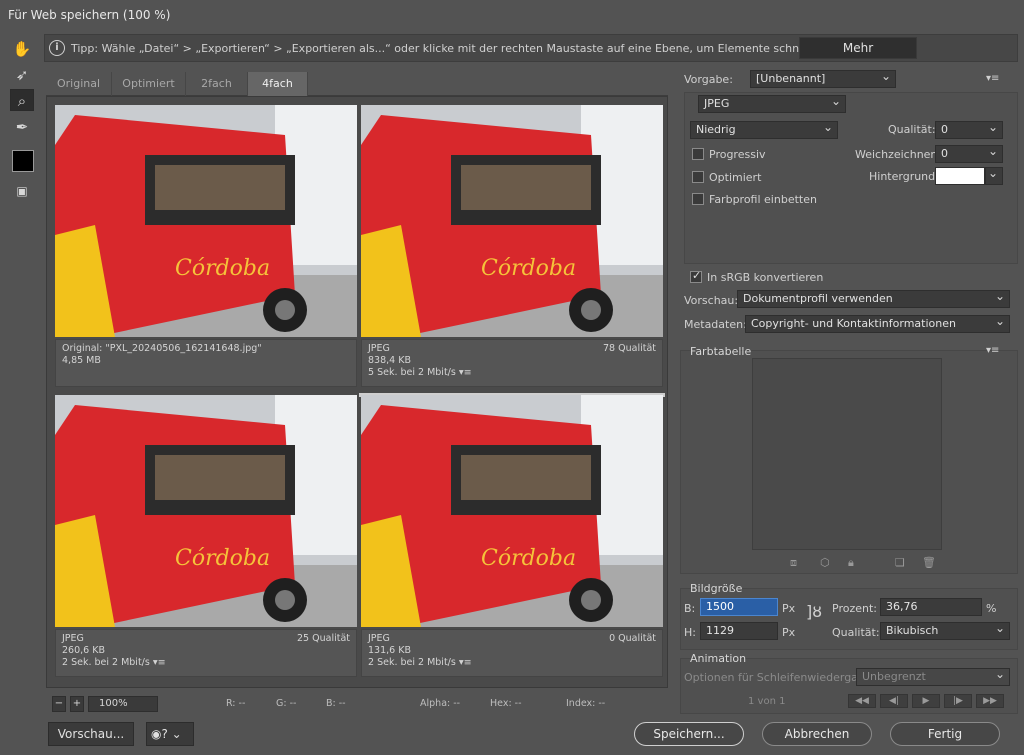 The width and height of the screenshot is (1024, 755). What do you see at coordinates (718, 658) in the screenshot?
I see `animation-title: Animation` at bounding box center [718, 658].